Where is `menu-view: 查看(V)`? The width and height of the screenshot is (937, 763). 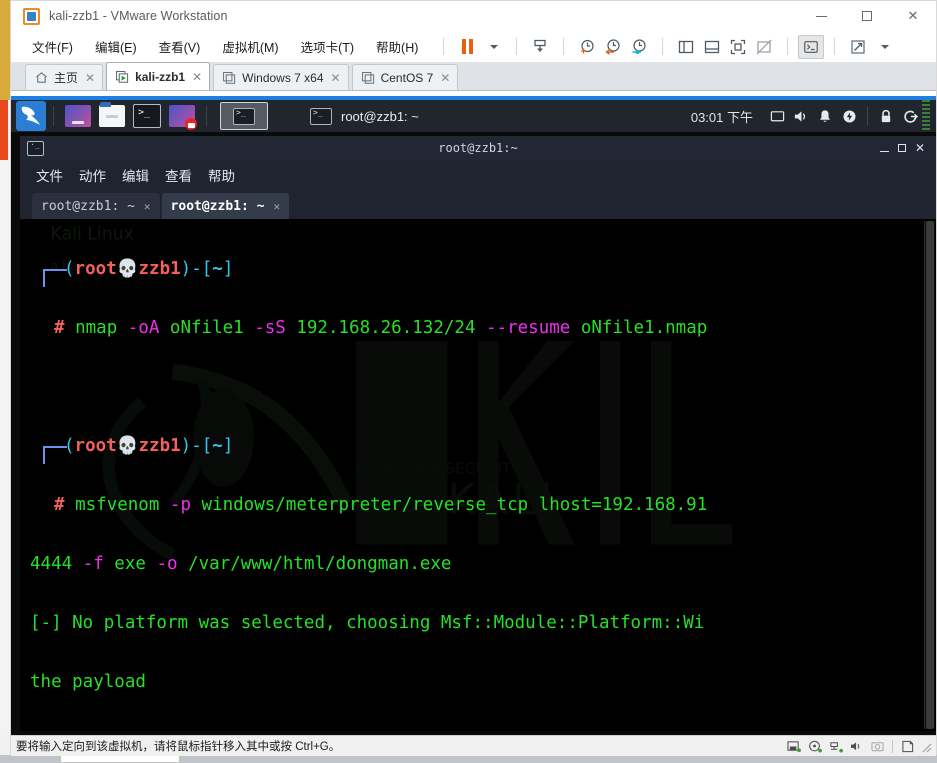
menu-view: 查看(V) is located at coordinates (180, 46).